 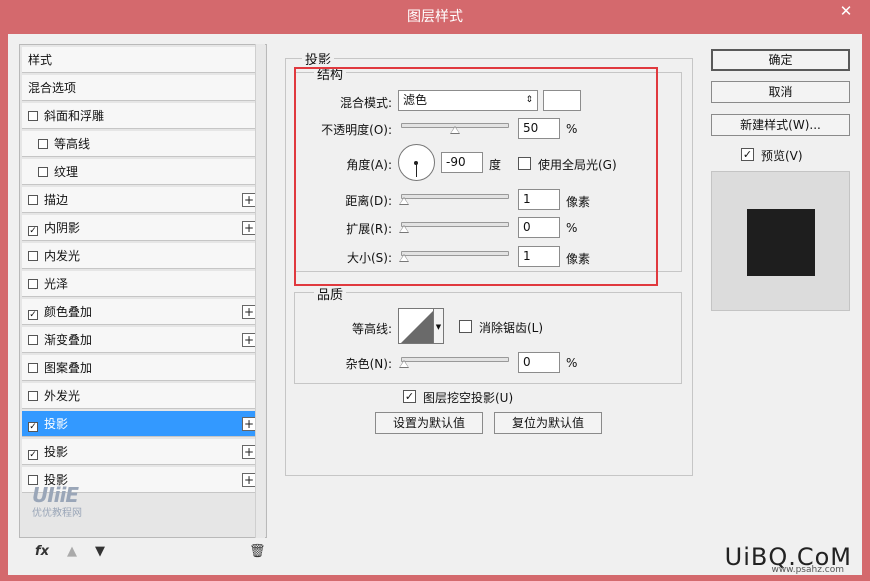 I want to click on angle-input: -90, so click(x=462, y=162).